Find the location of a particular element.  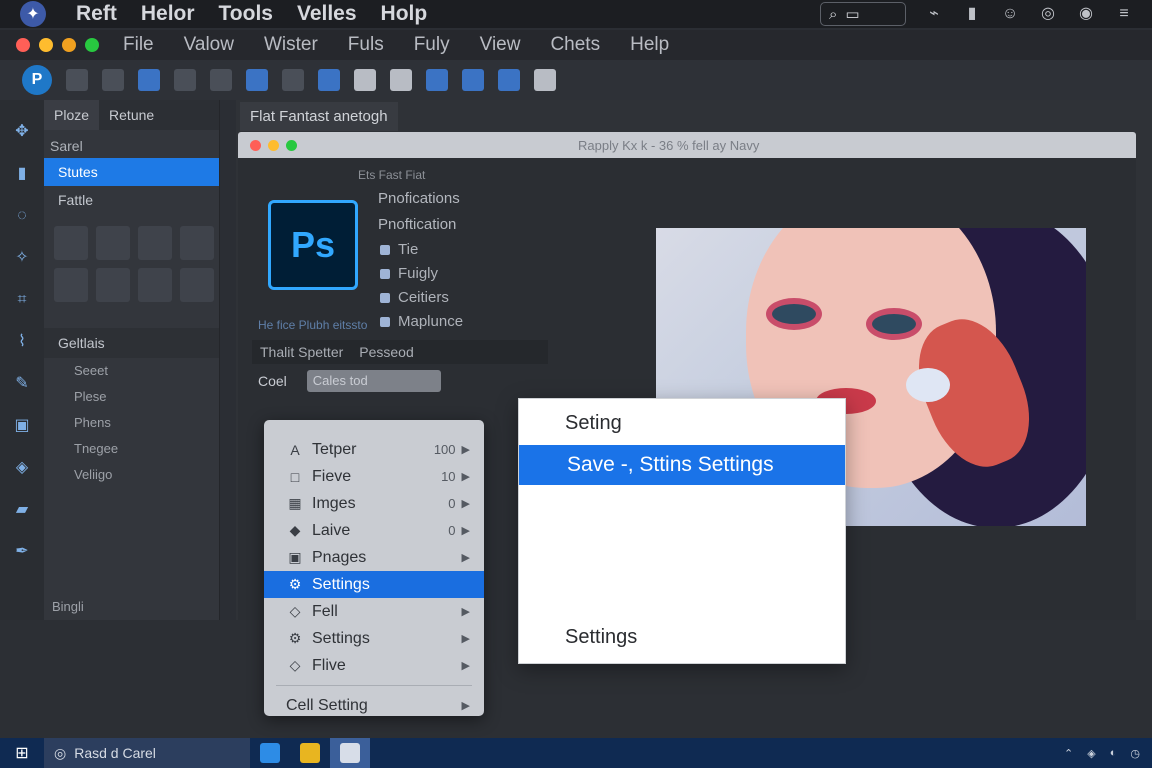

app-menu-item: Fuls is located at coordinates (366, 45).